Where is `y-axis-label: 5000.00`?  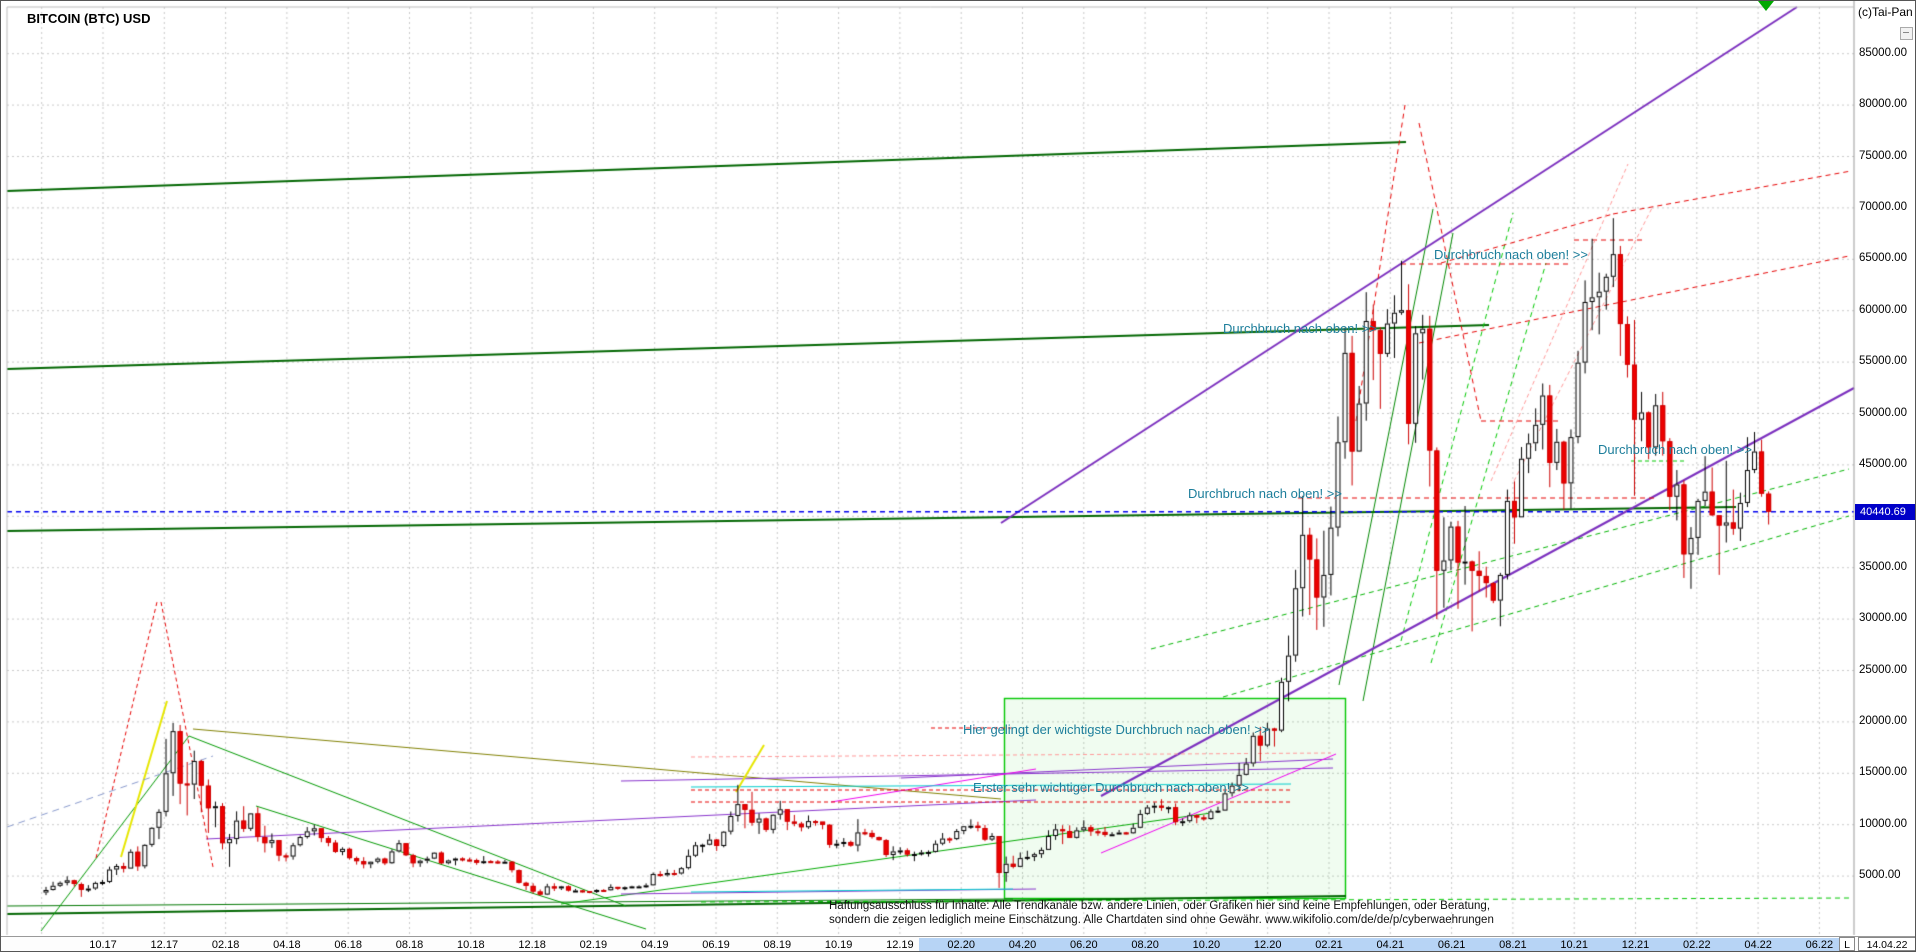
y-axis-label: 5000.00 is located at coordinates (1880, 875).